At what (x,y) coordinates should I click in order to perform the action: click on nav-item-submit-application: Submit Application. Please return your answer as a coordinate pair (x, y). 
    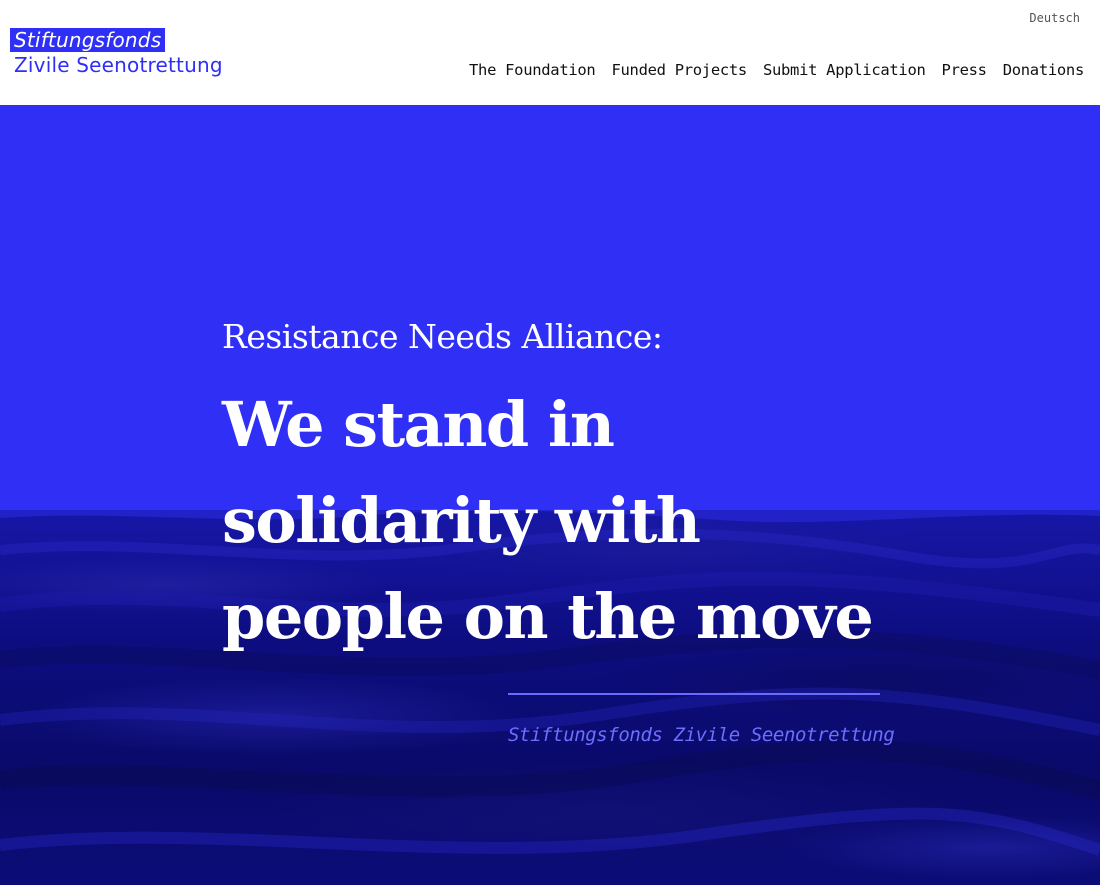
    Looking at the image, I should click on (844, 70).